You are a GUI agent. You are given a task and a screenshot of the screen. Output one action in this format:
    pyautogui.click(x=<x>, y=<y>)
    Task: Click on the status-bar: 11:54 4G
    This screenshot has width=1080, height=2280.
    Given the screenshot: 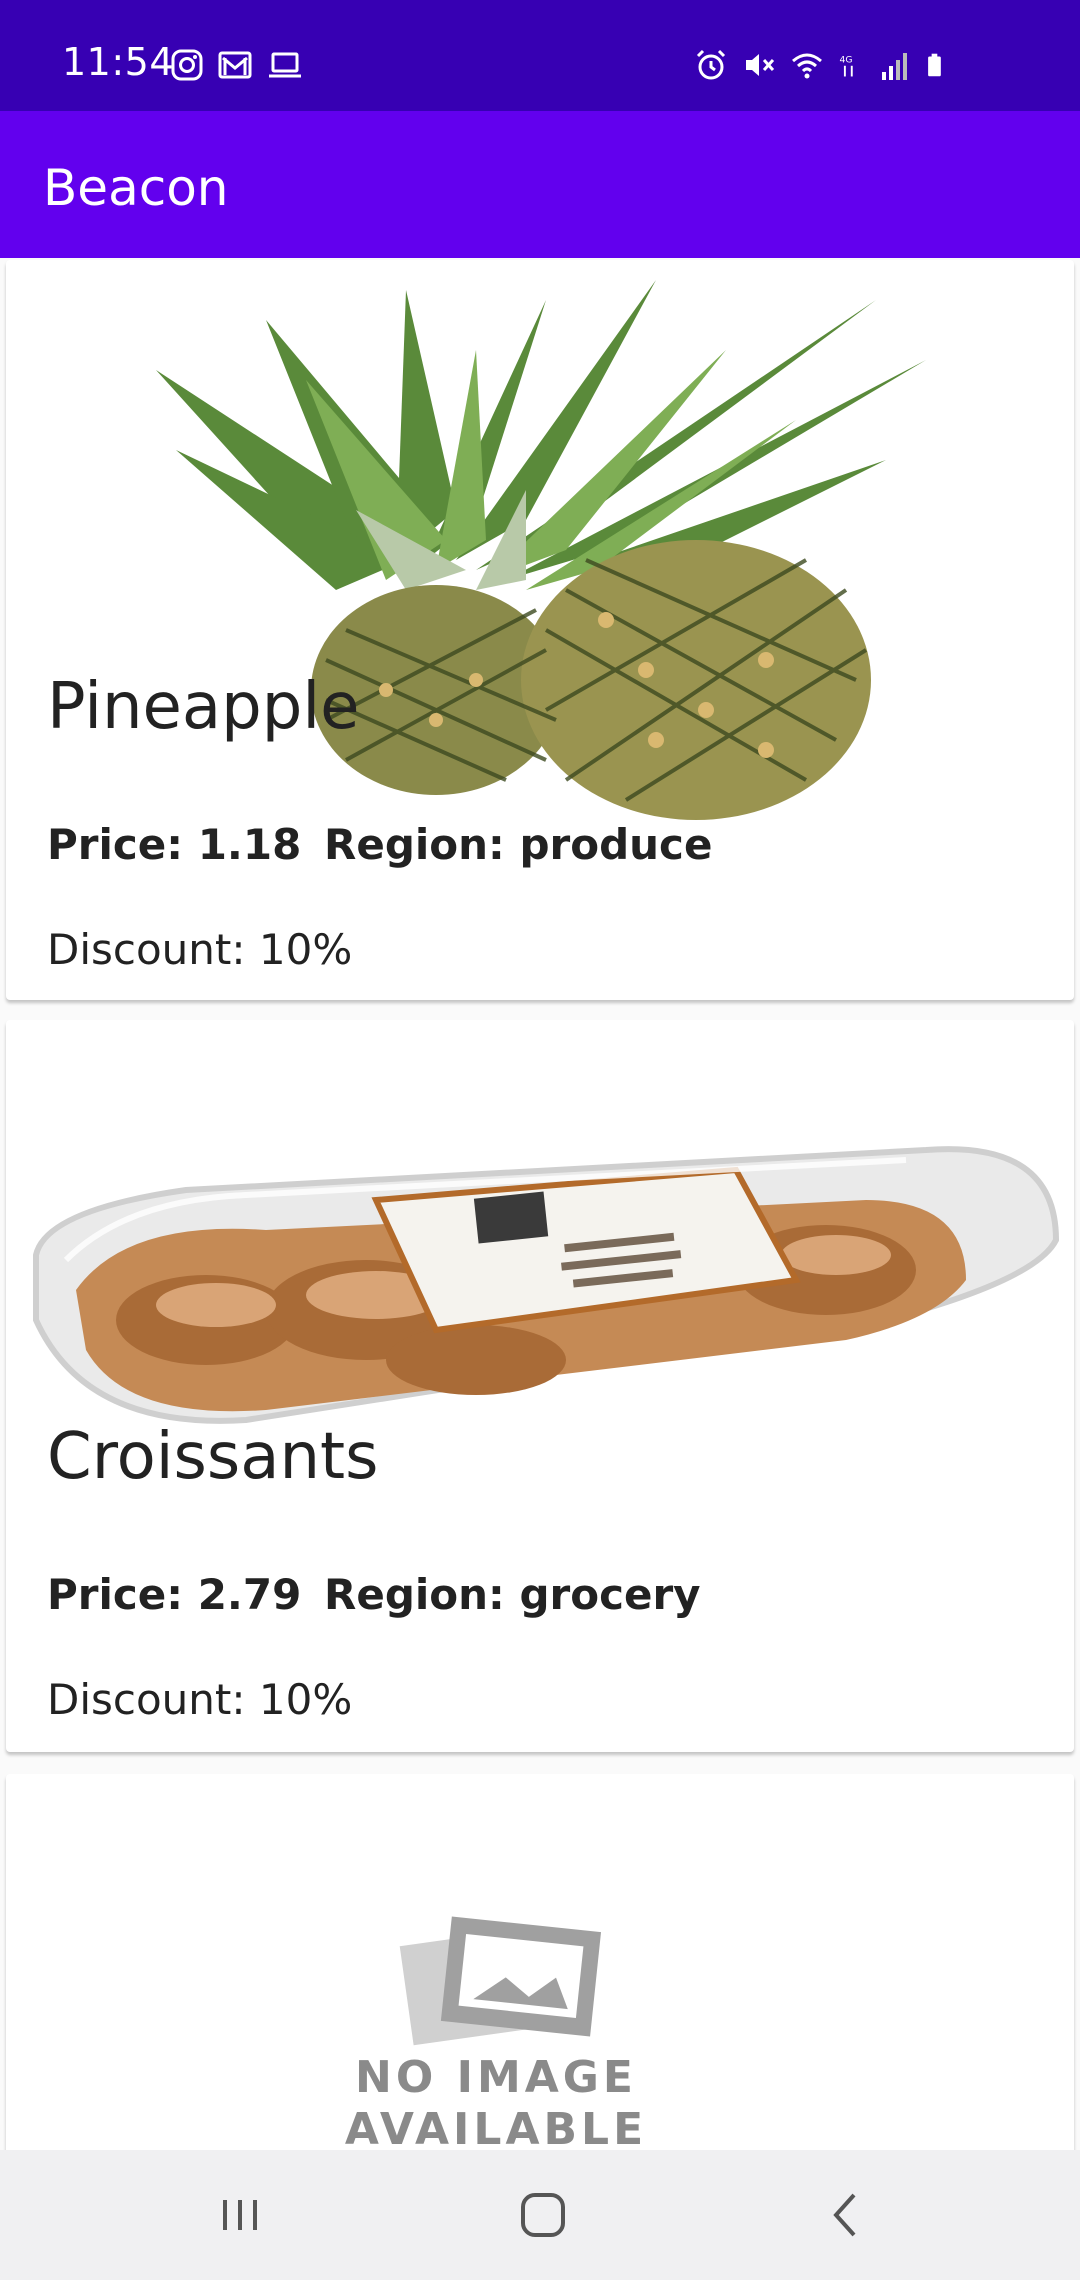 What is the action you would take?
    pyautogui.click(x=540, y=55)
    